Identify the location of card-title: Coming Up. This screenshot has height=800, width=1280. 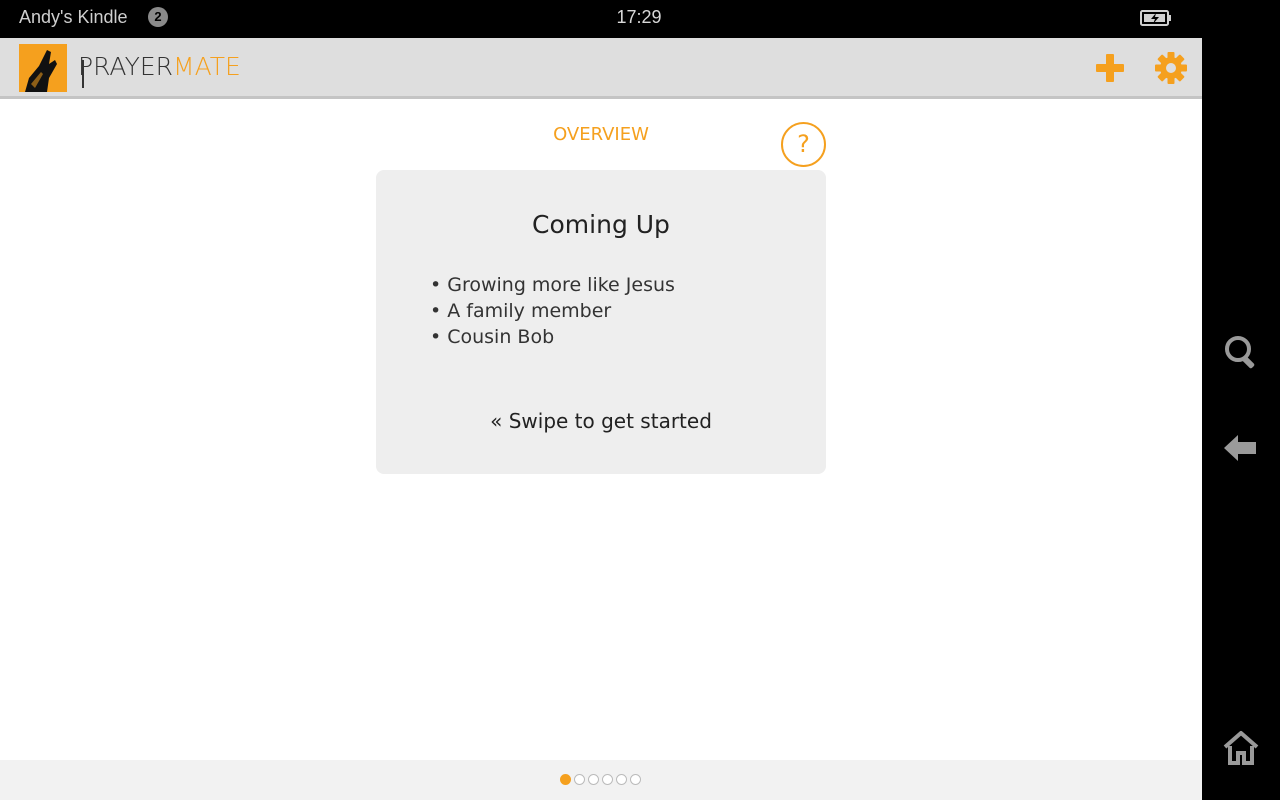
(601, 224).